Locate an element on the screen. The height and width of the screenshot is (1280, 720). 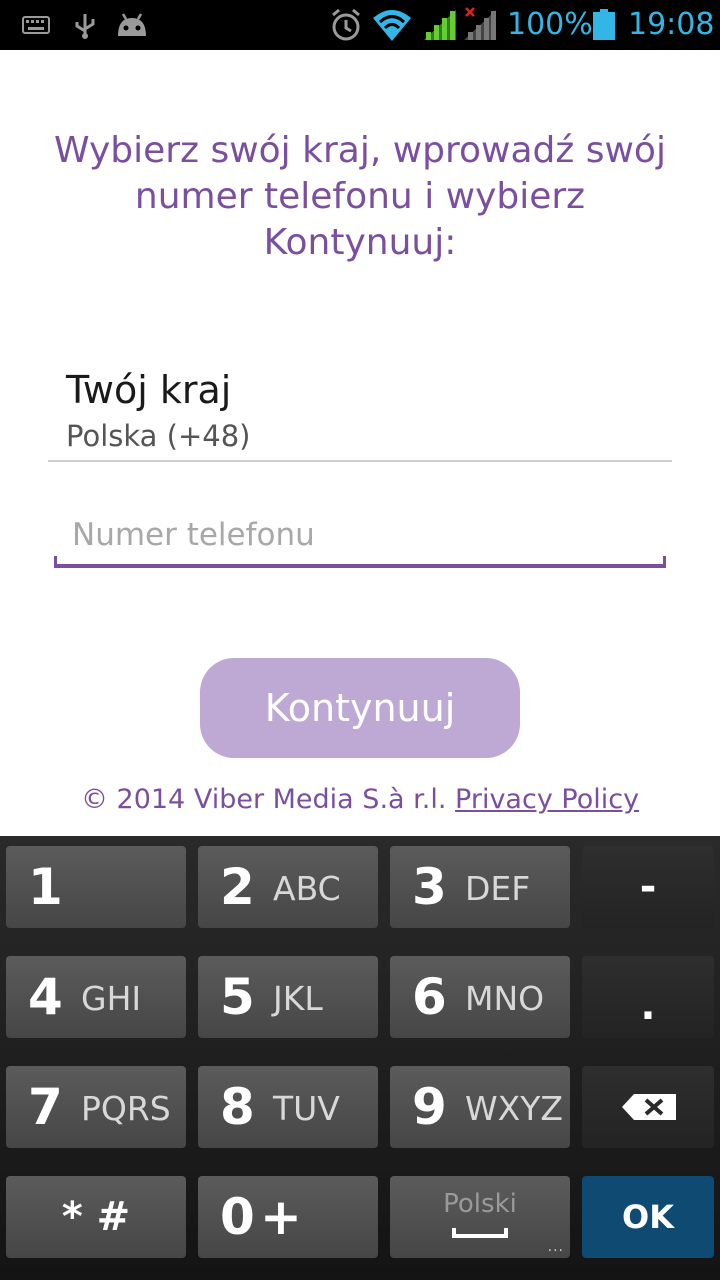
key-3: 3 DEF is located at coordinates (480, 887).